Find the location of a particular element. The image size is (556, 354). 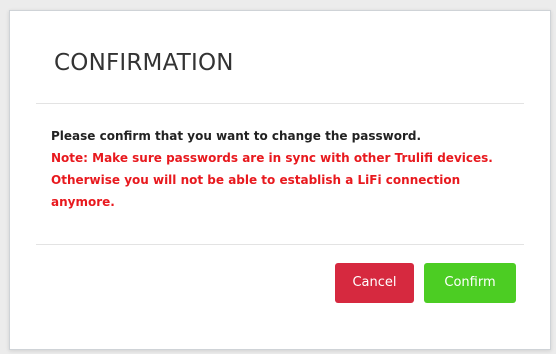

cancel-button: Cancel is located at coordinates (374, 283).